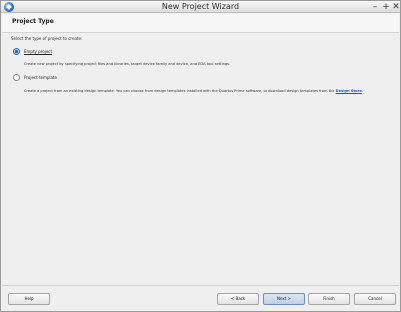  What do you see at coordinates (284, 299) in the screenshot?
I see `next-button: Next >` at bounding box center [284, 299].